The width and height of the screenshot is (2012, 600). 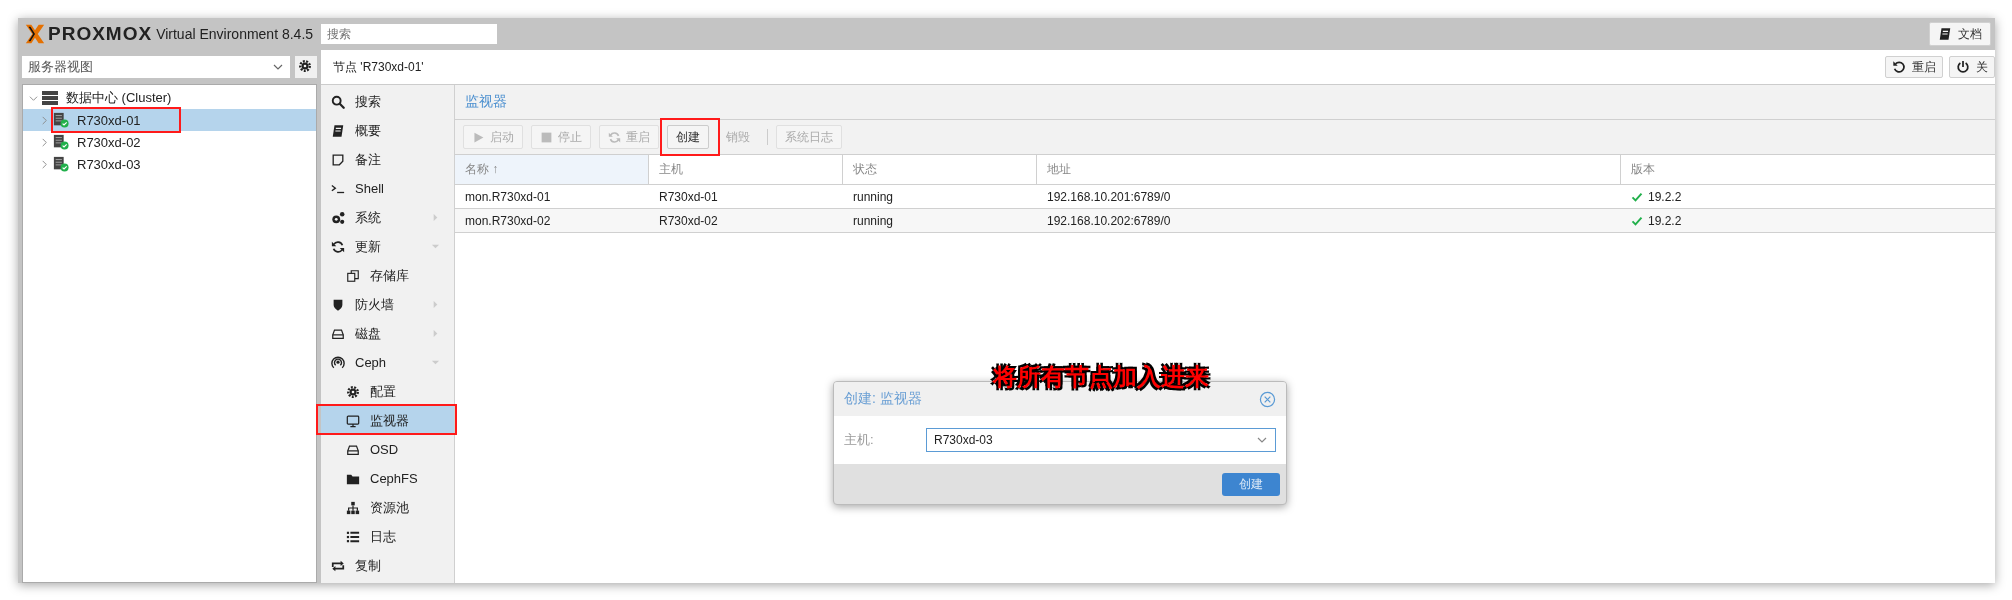 I want to click on host-select: R730xd-03, so click(x=1101, y=440).